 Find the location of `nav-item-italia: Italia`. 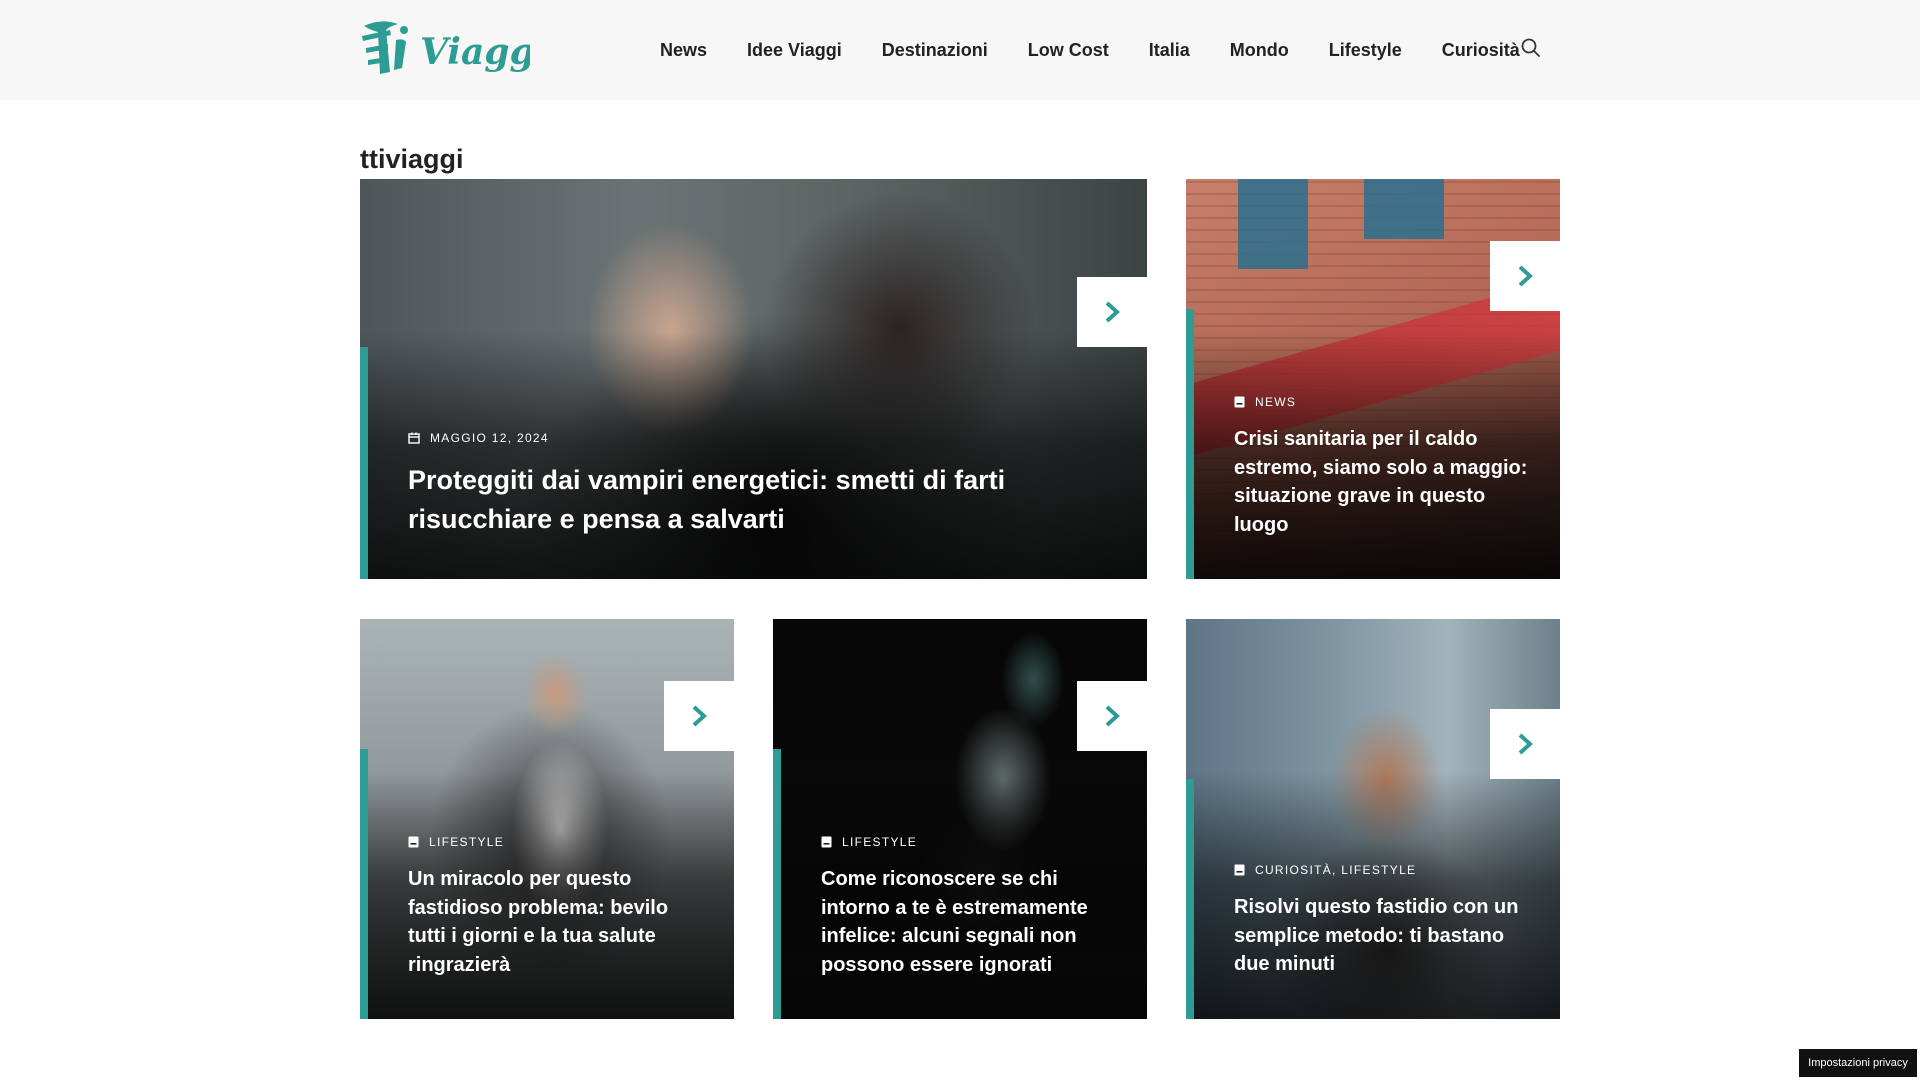

nav-item-italia: Italia is located at coordinates (1169, 50).